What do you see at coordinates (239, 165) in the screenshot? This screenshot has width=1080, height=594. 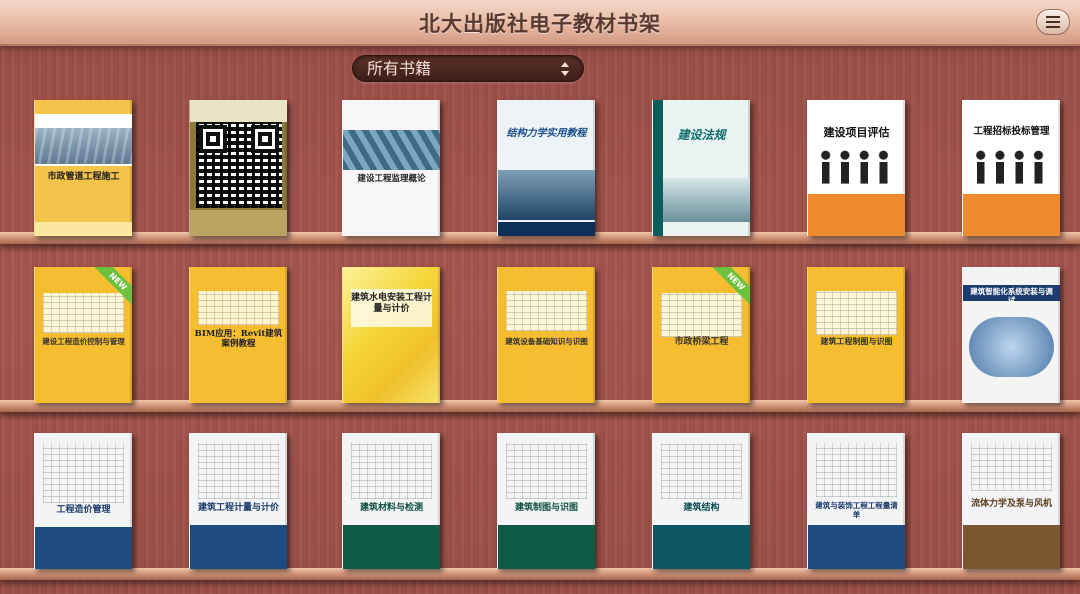 I see `qr-code` at bounding box center [239, 165].